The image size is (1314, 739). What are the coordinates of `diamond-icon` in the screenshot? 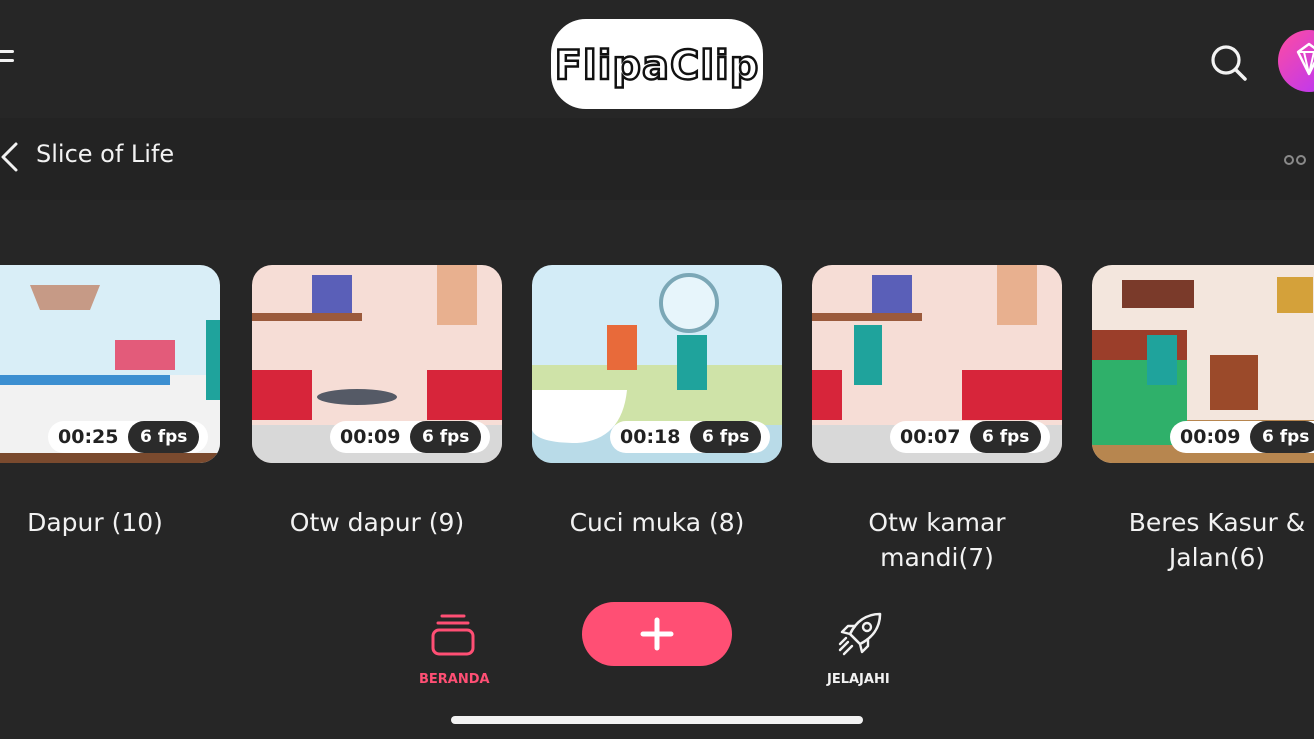 It's located at (1305, 59).